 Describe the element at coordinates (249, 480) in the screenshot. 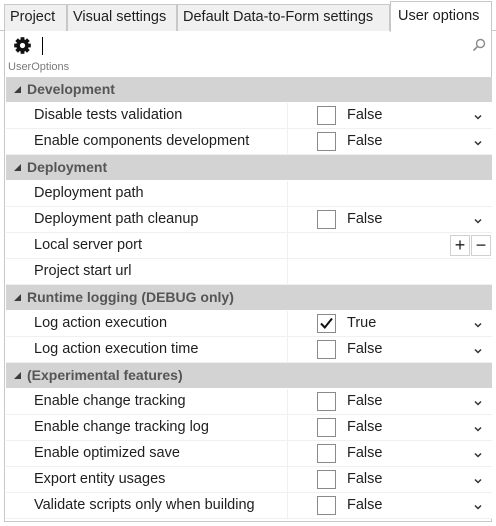

I see `property-row-export-entity-usages: Export entity usages False` at that location.